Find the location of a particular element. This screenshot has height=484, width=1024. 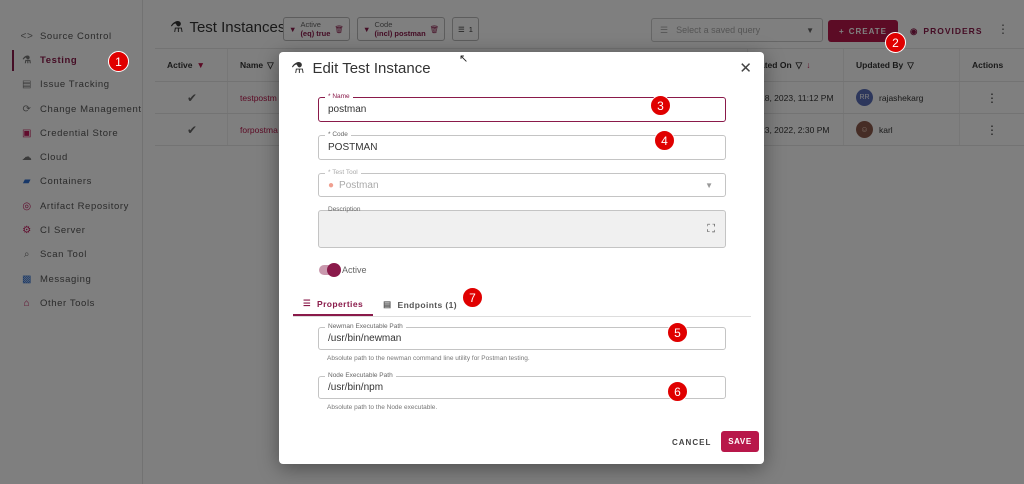

server-icon: ▤ is located at coordinates (387, 304).